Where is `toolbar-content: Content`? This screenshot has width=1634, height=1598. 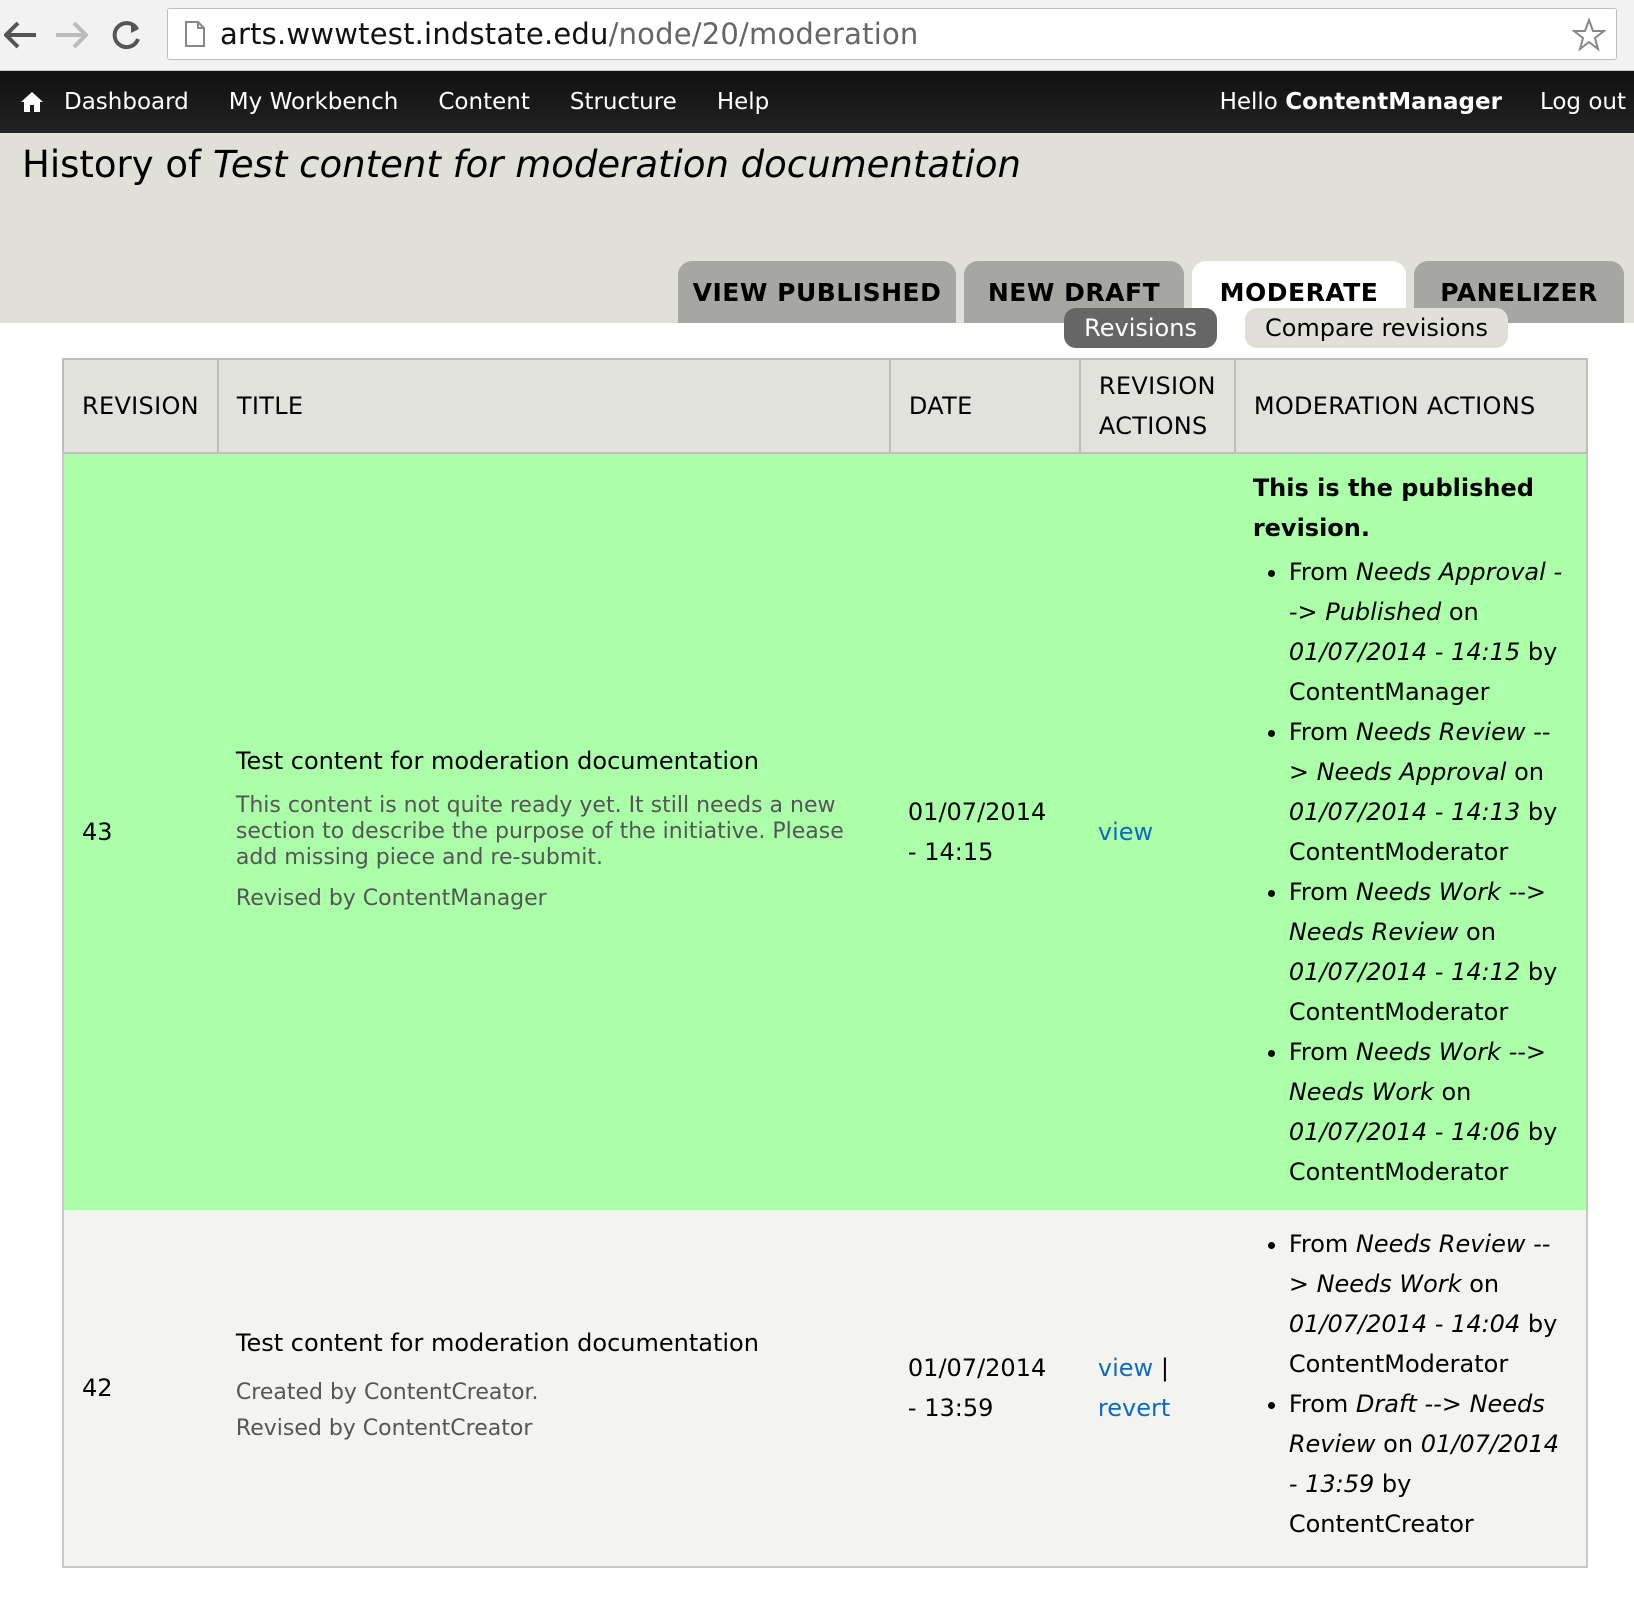 toolbar-content: Content is located at coordinates (483, 102).